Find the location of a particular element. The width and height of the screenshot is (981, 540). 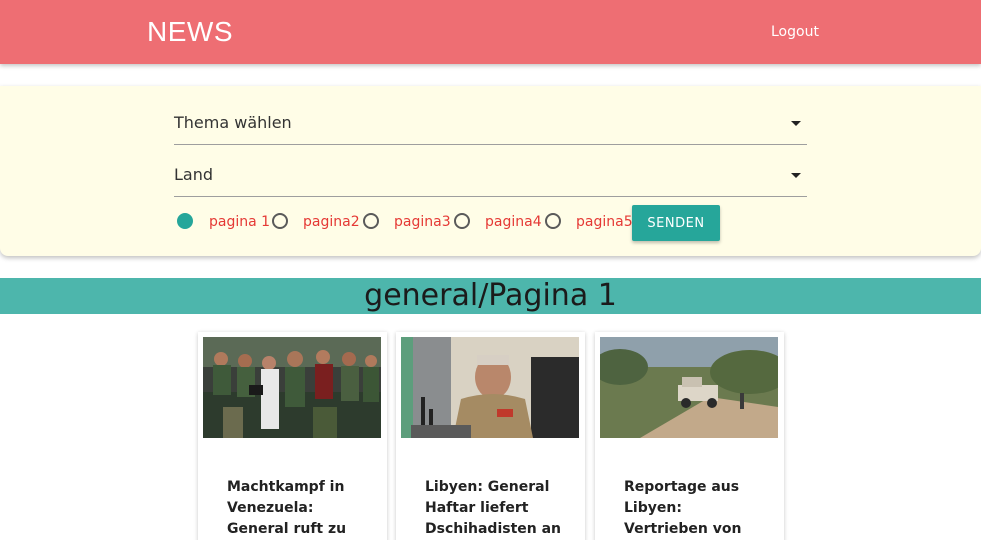

page-radio-label-4: pagina4 is located at coordinates (513, 222).